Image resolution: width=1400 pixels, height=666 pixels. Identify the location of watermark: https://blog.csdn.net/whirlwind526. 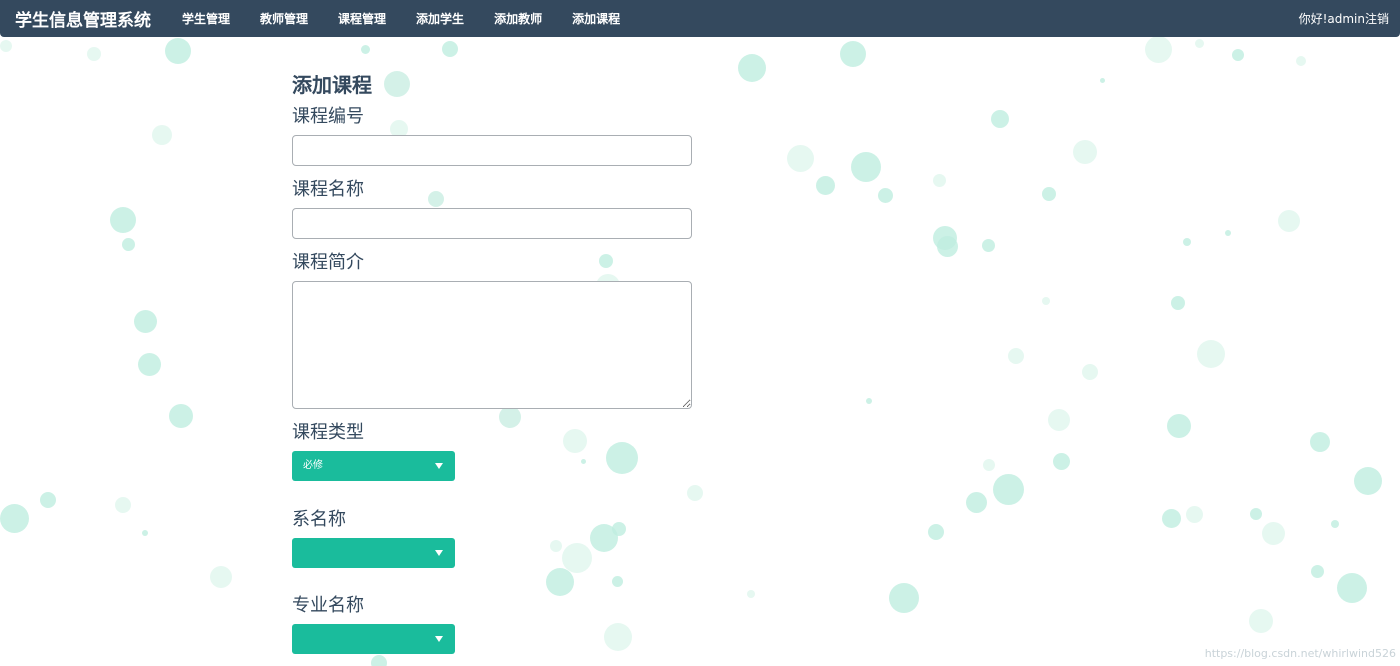
(1300, 653).